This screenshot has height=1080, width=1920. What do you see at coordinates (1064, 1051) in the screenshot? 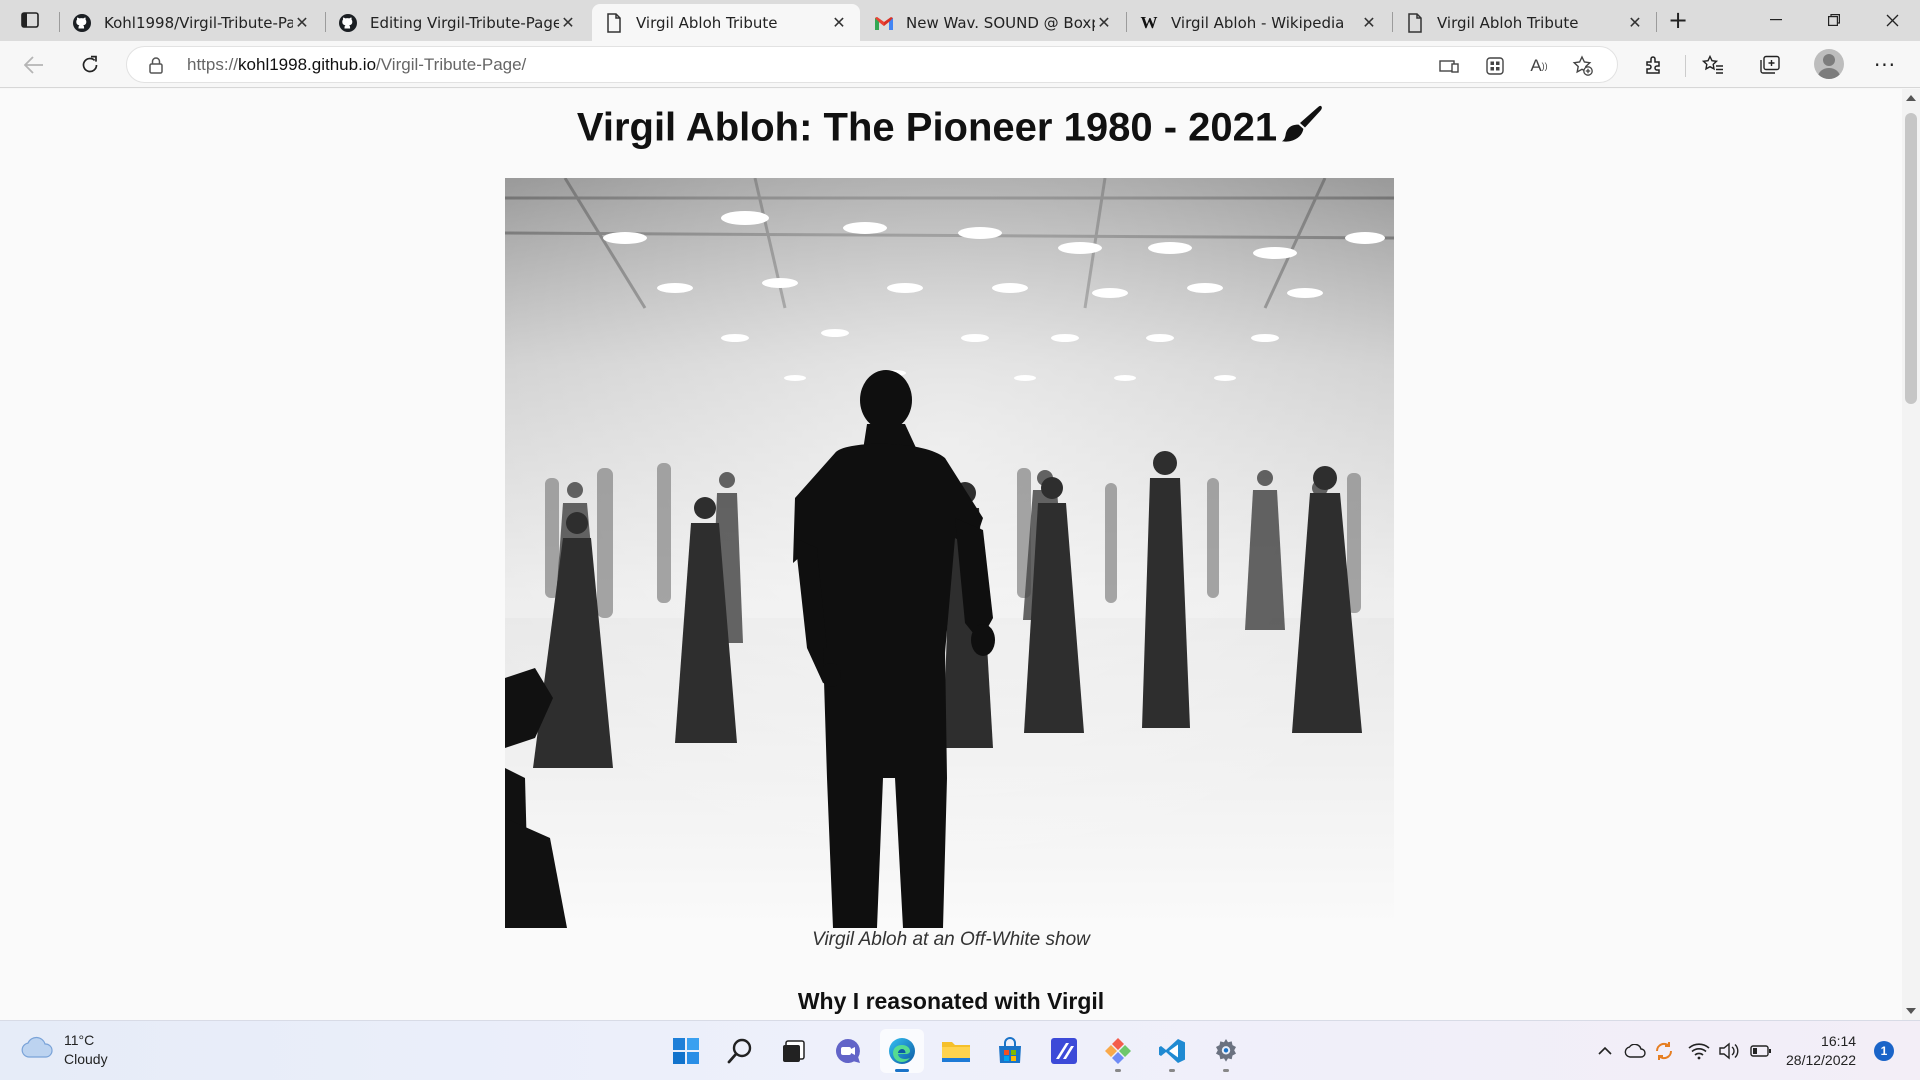
I see `pen-app-icon` at bounding box center [1064, 1051].